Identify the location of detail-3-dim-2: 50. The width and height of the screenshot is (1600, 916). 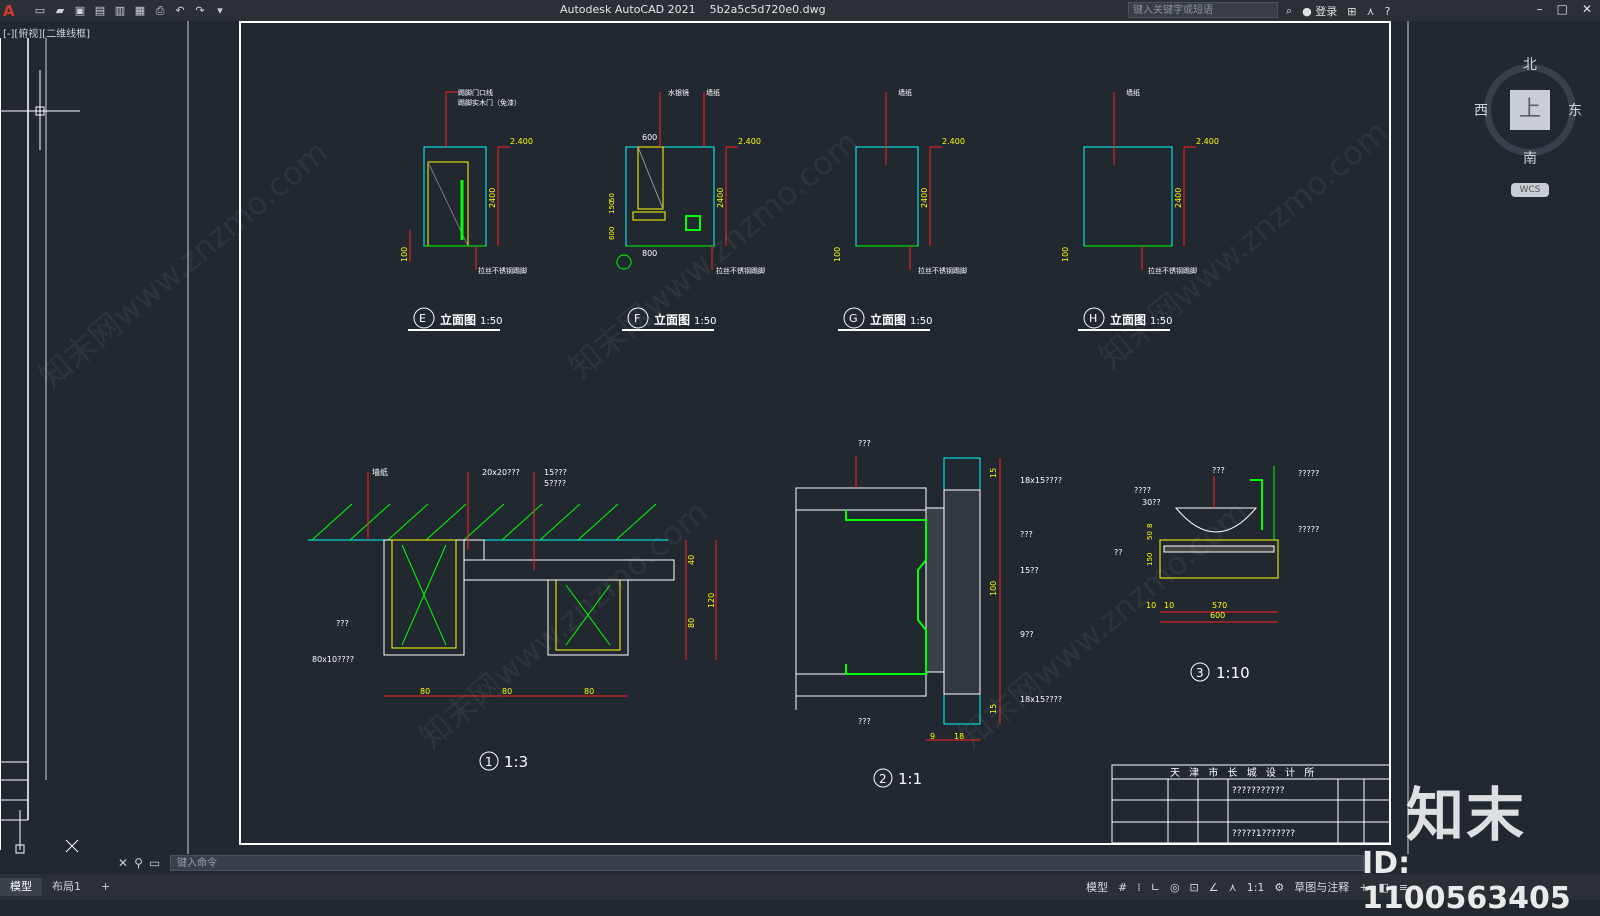
(1150, 535).